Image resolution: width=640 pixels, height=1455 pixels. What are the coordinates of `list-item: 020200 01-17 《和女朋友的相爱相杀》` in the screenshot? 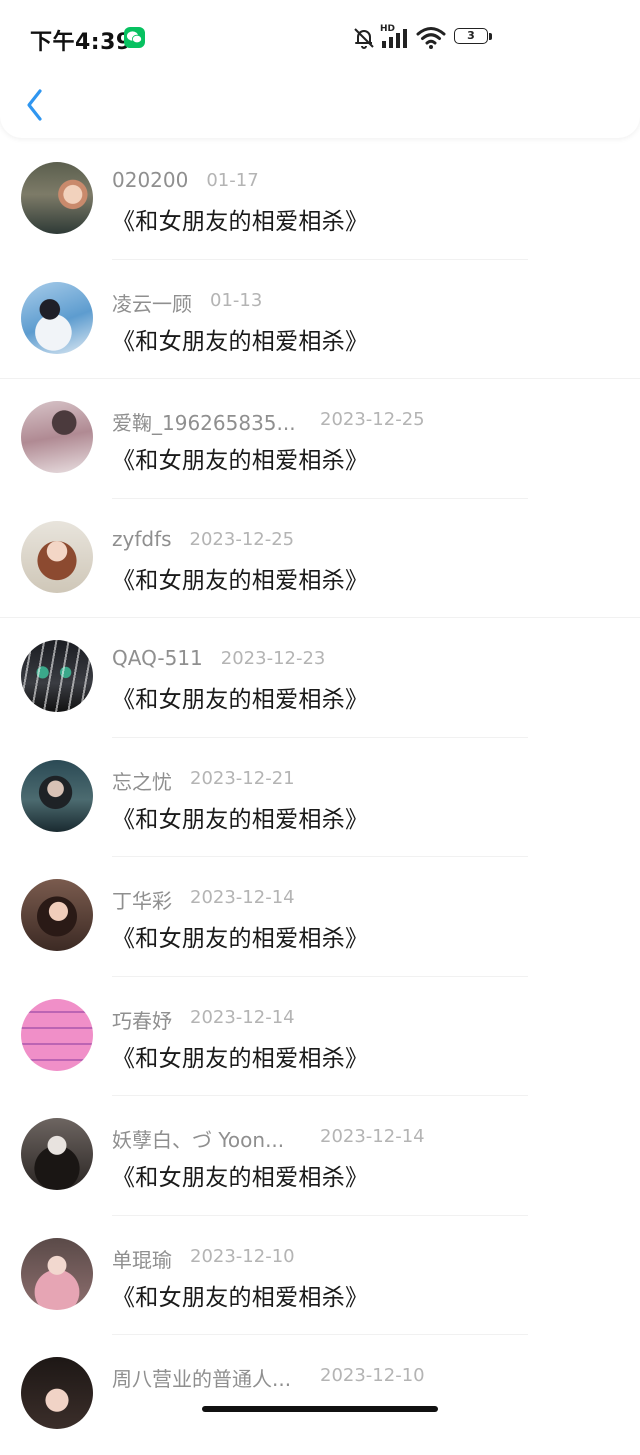 It's located at (320, 200).